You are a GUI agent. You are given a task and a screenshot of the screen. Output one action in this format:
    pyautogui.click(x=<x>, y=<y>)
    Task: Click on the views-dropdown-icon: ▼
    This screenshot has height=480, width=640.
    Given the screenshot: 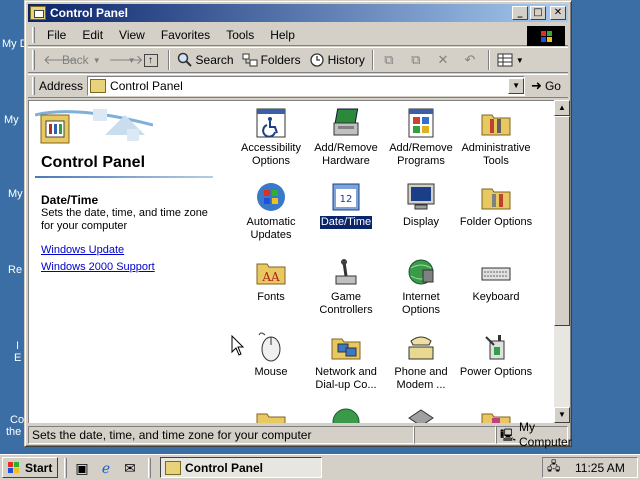 What is the action you would take?
    pyautogui.click(x=520, y=60)
    